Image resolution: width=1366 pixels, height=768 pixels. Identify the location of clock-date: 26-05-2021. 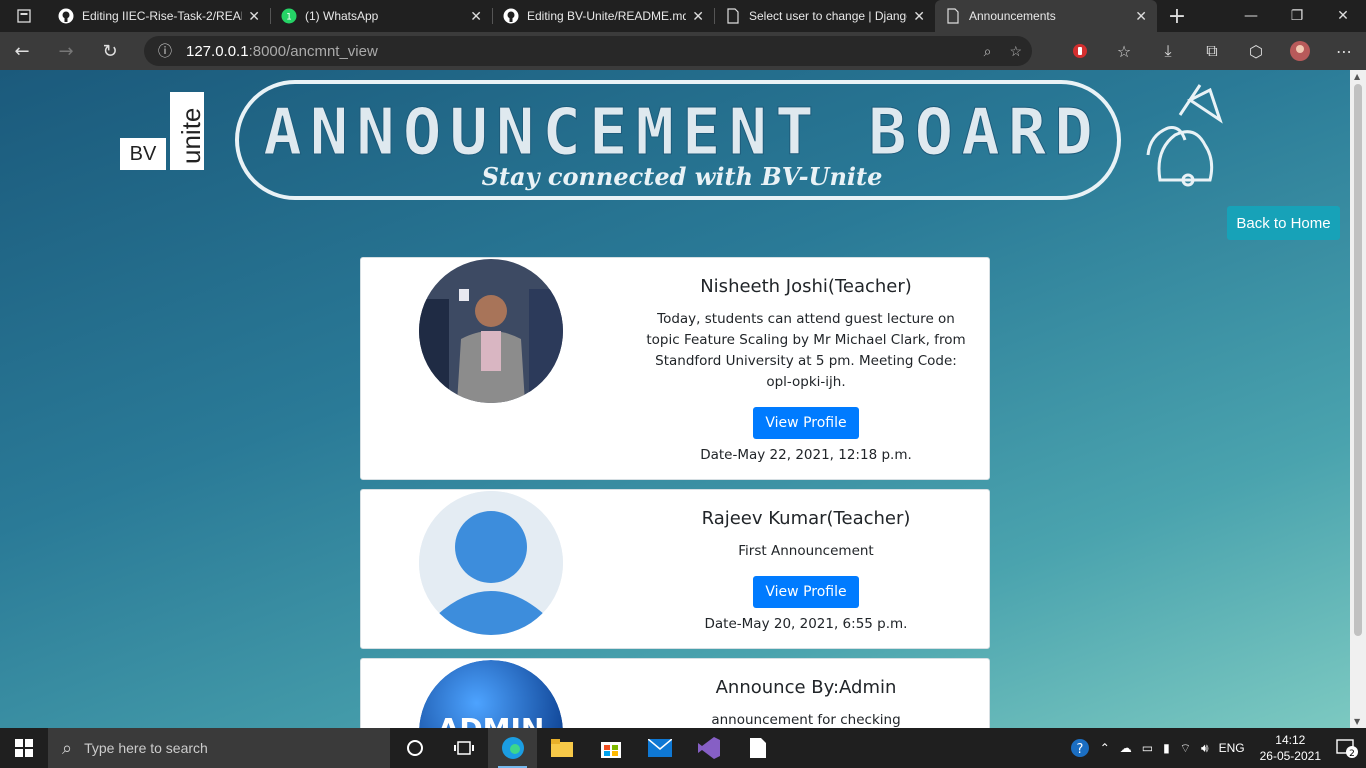
(1290, 756).